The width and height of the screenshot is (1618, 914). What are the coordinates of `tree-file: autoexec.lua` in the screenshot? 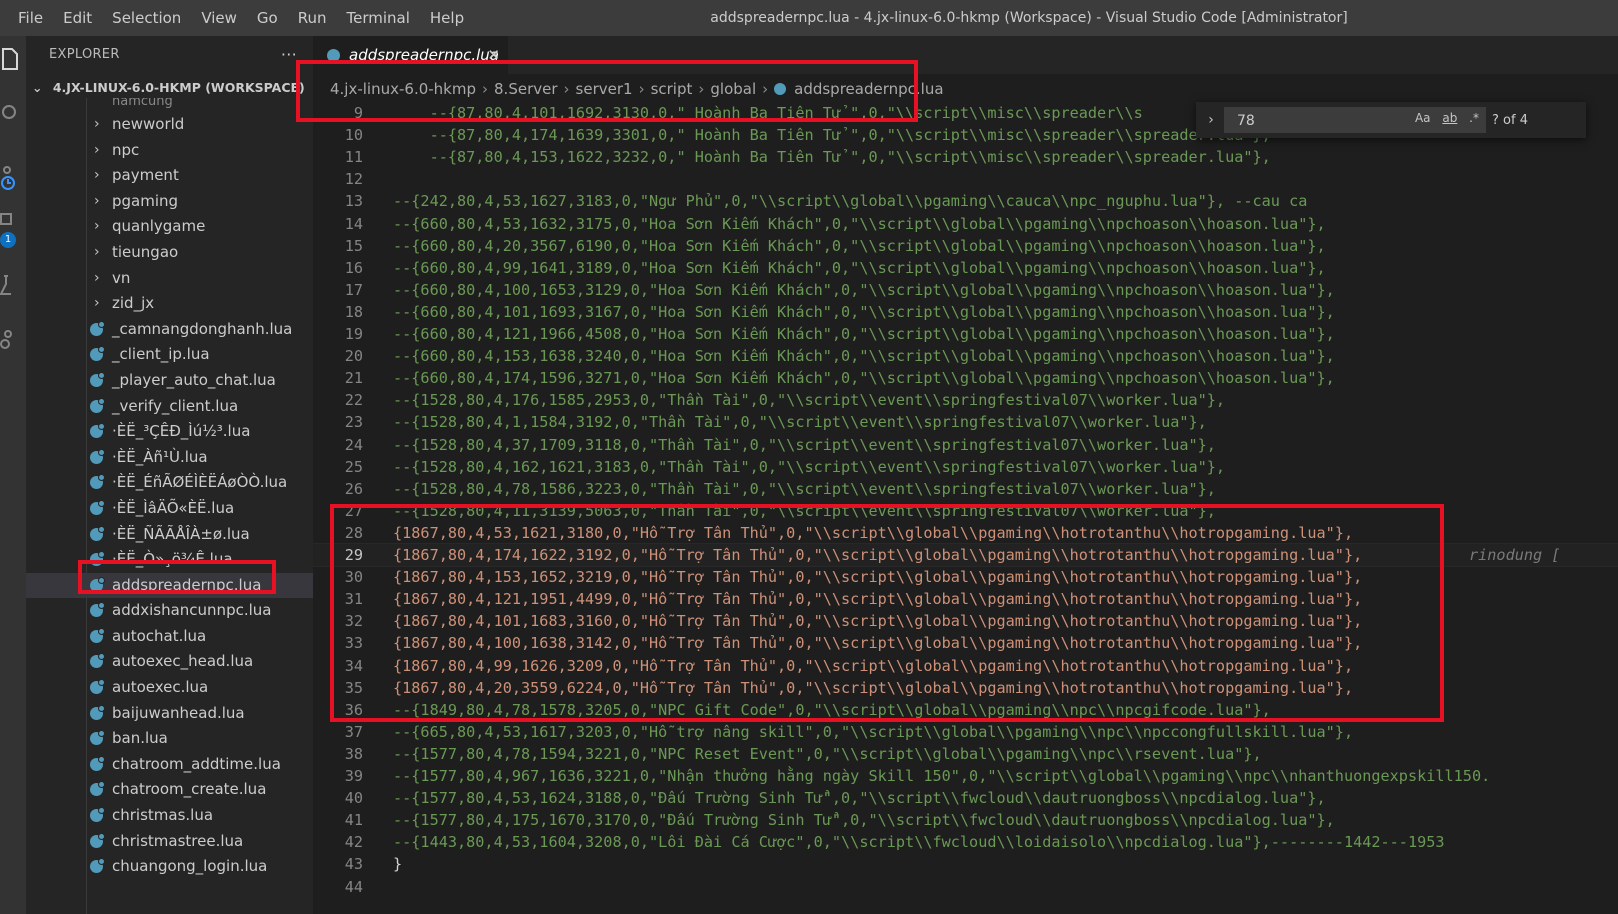 It's located at (169, 688).